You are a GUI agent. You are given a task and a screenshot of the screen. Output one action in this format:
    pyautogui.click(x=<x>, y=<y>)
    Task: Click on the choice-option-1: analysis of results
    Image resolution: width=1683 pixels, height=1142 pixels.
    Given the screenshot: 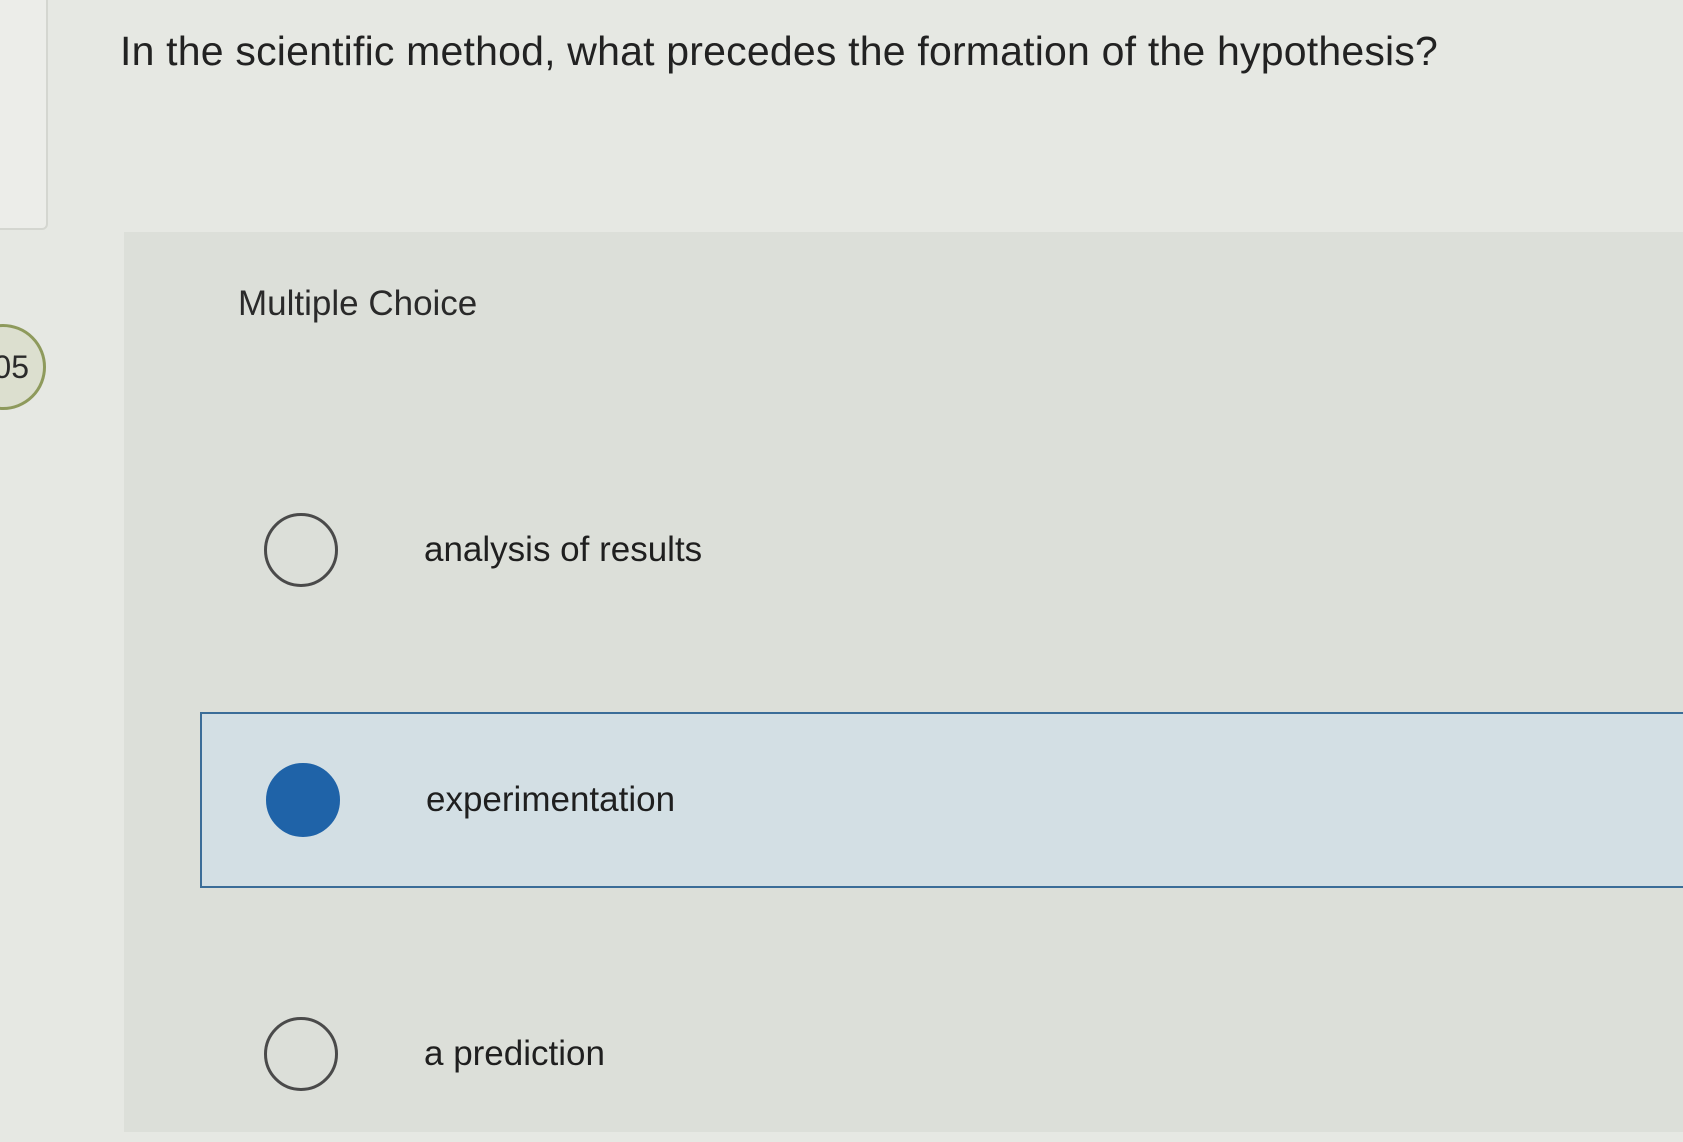 What is the action you would take?
    pyautogui.click(x=941, y=550)
    